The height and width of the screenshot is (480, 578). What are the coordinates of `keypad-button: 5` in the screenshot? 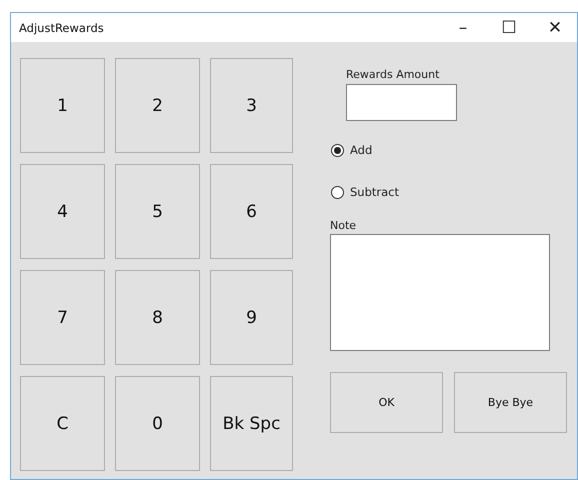 It's located at (157, 211).